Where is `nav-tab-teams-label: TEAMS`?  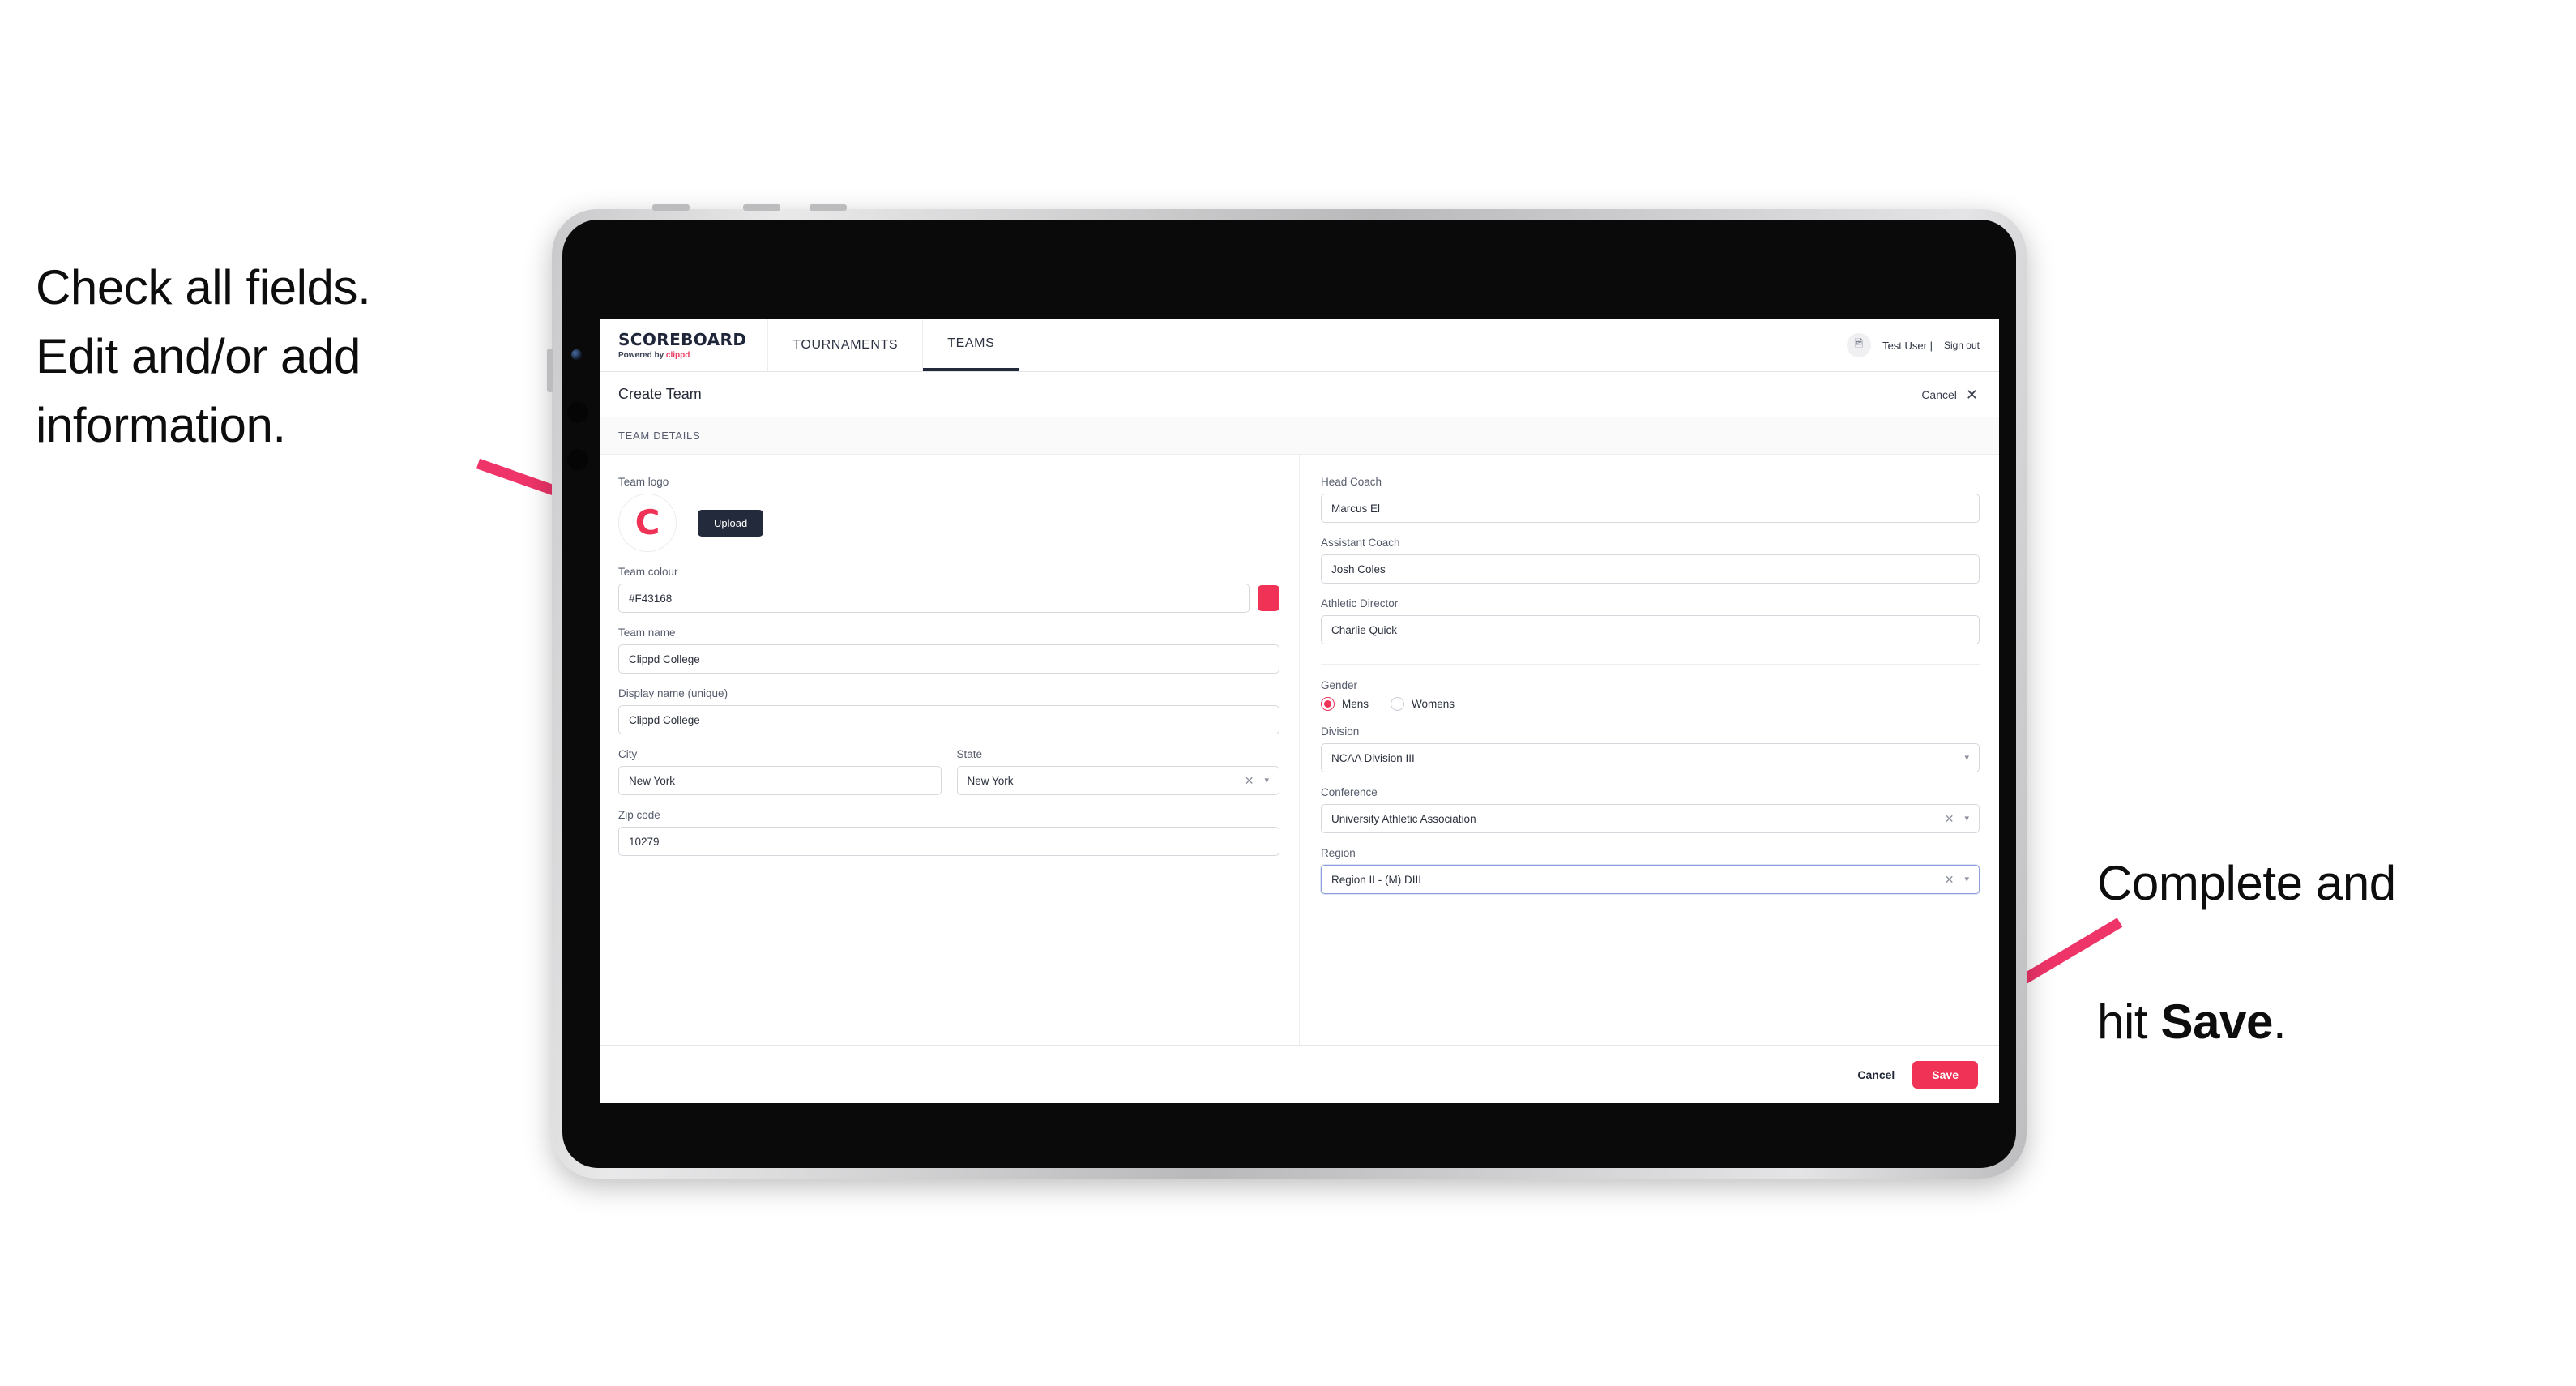
nav-tab-teams-label: TEAMS is located at coordinates (971, 343).